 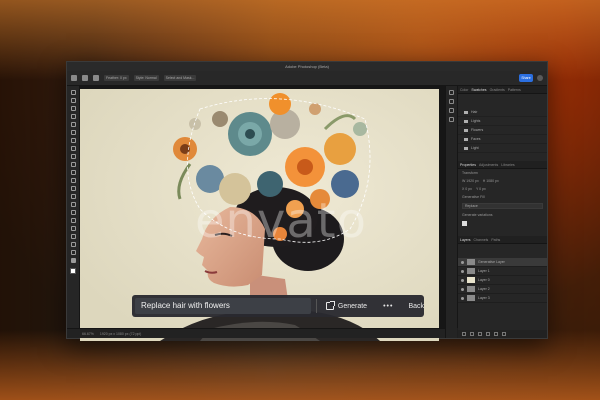 I want to click on variations-checkbox, so click(x=464, y=223).